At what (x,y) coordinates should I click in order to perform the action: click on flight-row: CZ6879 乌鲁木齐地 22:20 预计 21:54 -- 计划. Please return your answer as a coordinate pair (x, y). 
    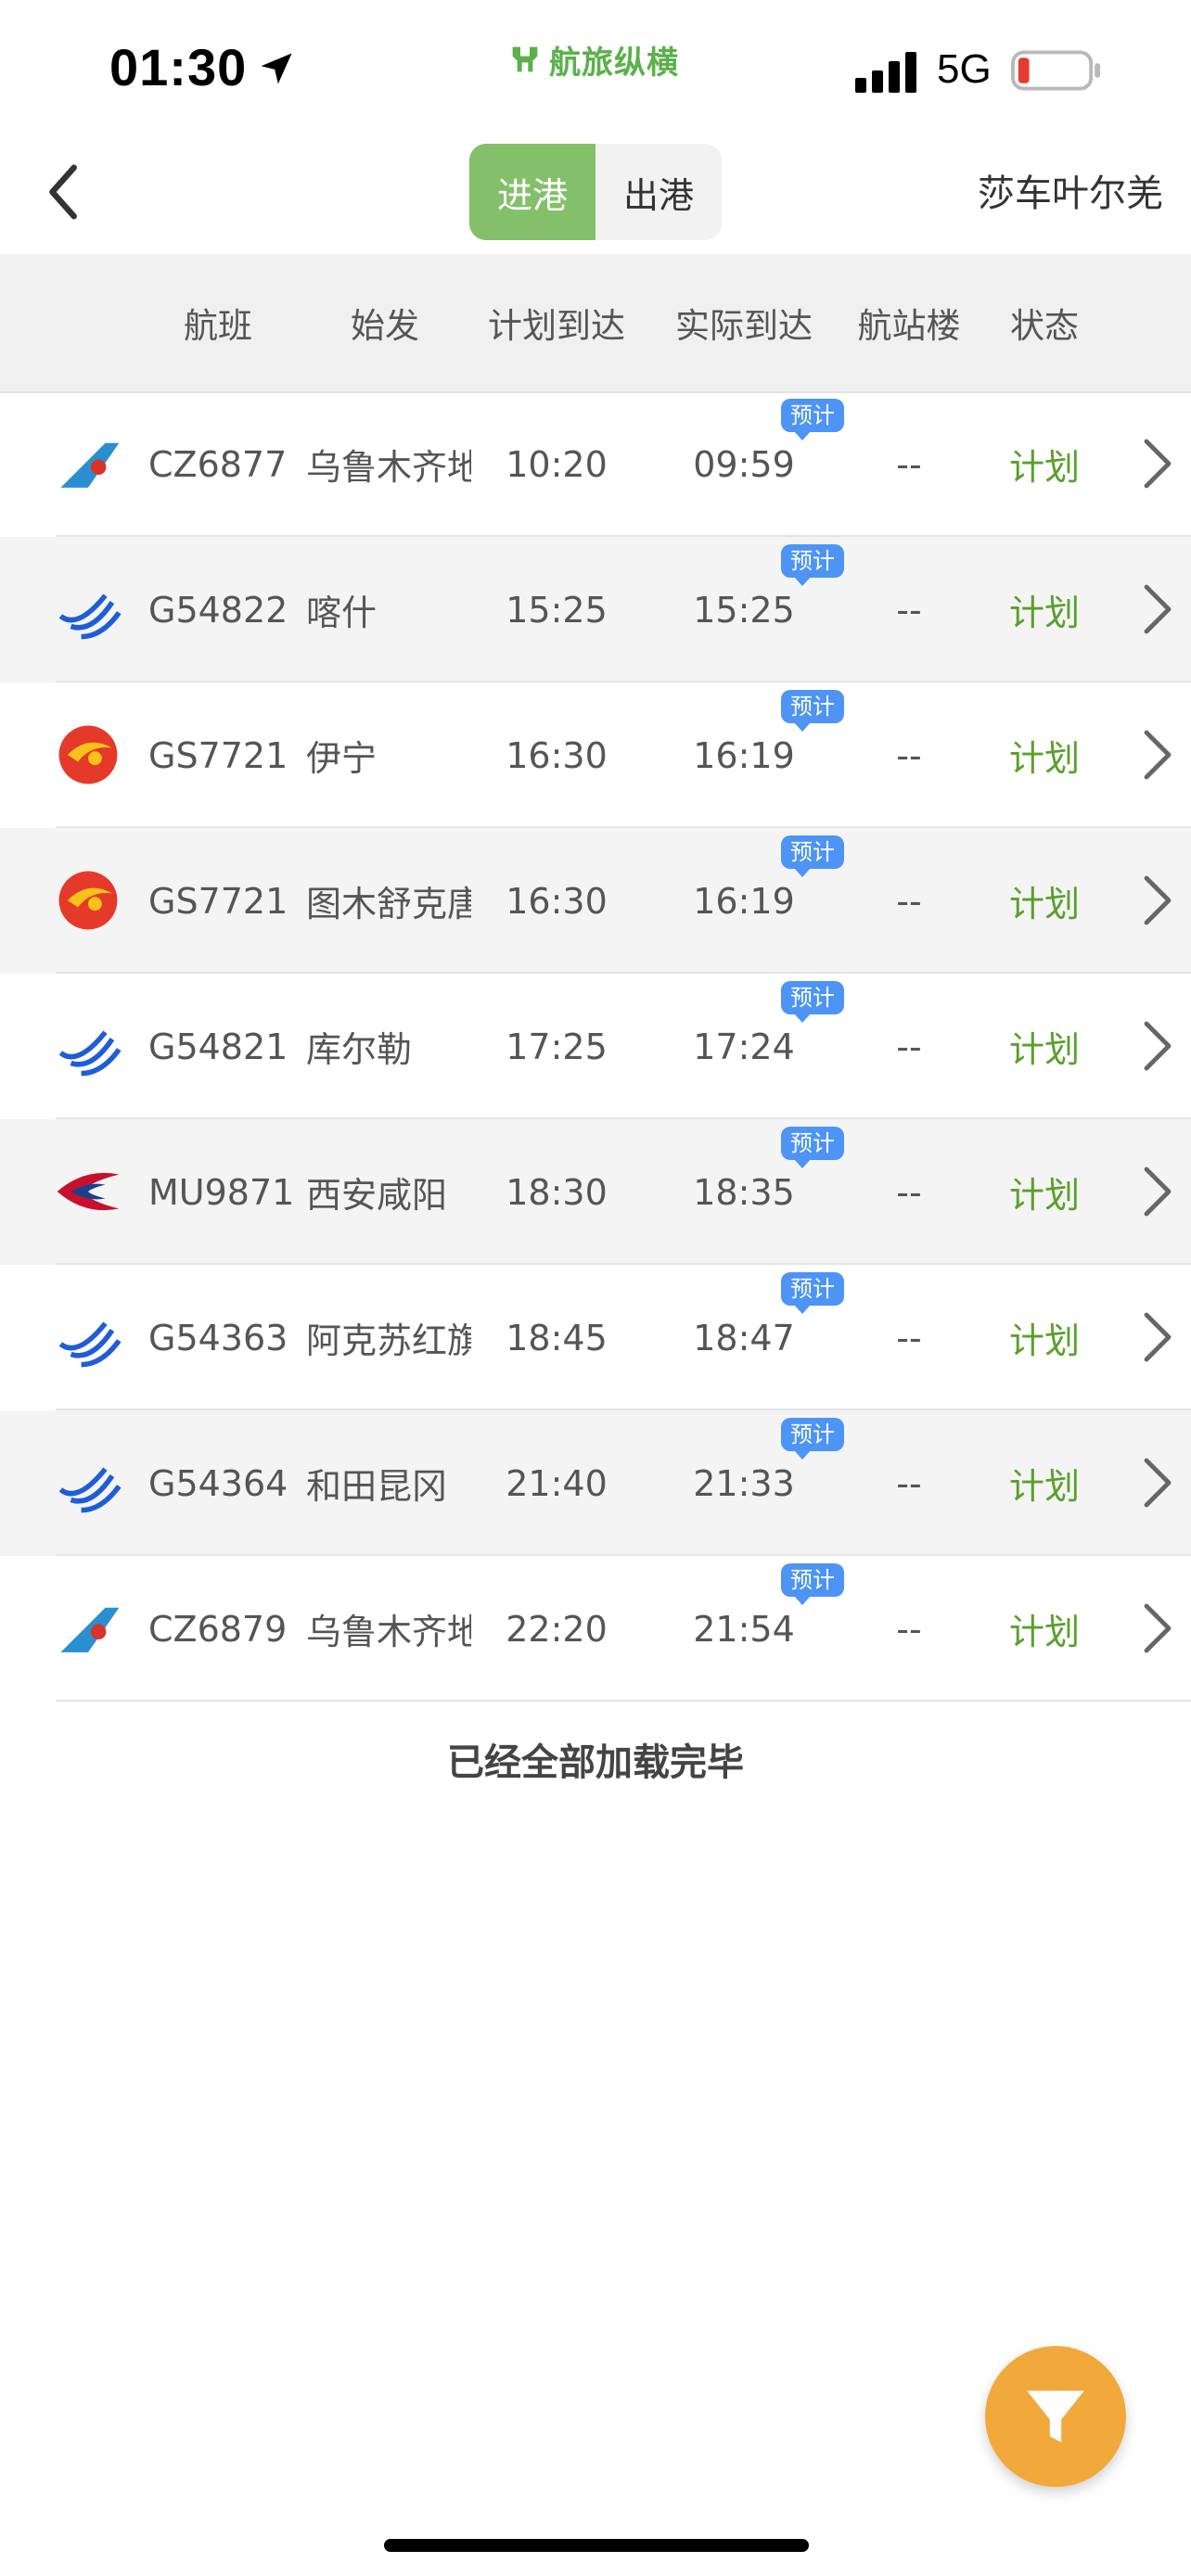
    Looking at the image, I should click on (595, 1629).